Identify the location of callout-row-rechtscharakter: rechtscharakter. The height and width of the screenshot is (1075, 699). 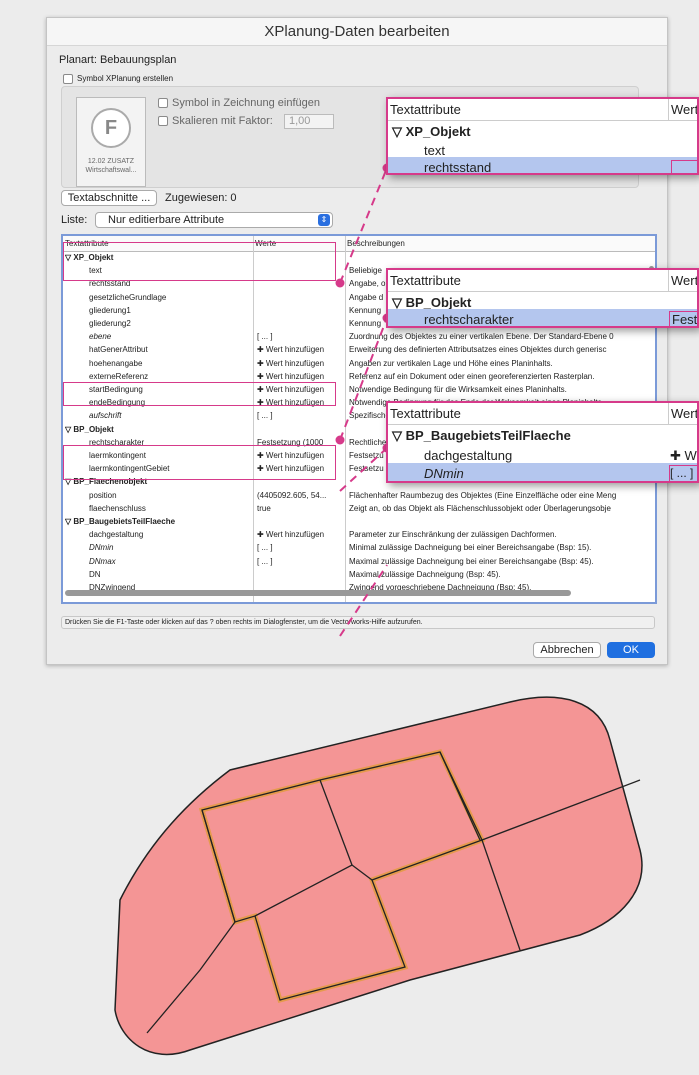
(542, 317).